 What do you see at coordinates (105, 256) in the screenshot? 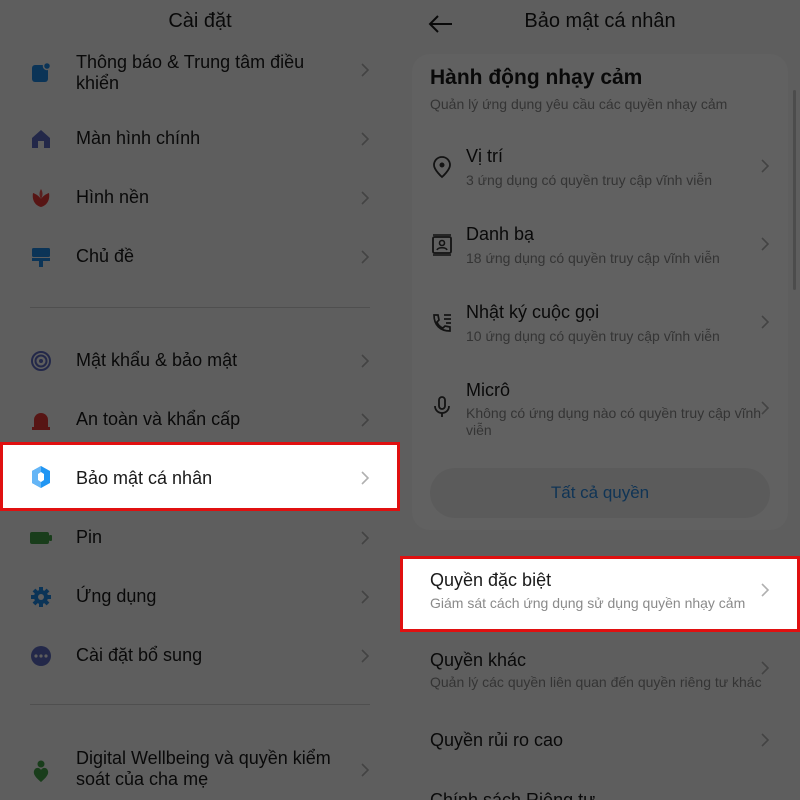
I see `settings-item-label: Chủ đề` at bounding box center [105, 256].